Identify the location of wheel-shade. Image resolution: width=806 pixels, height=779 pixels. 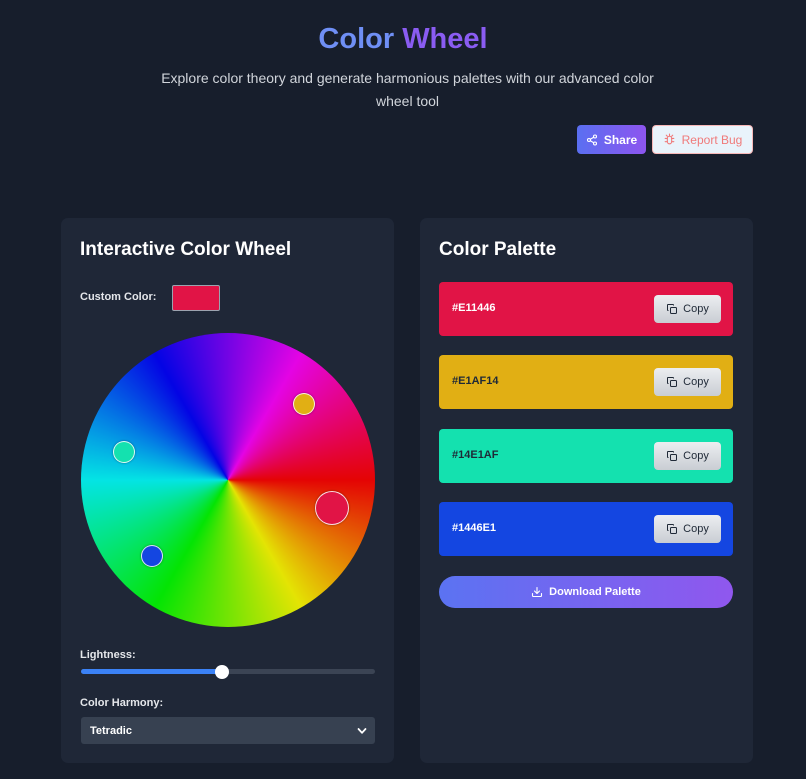
(228, 480).